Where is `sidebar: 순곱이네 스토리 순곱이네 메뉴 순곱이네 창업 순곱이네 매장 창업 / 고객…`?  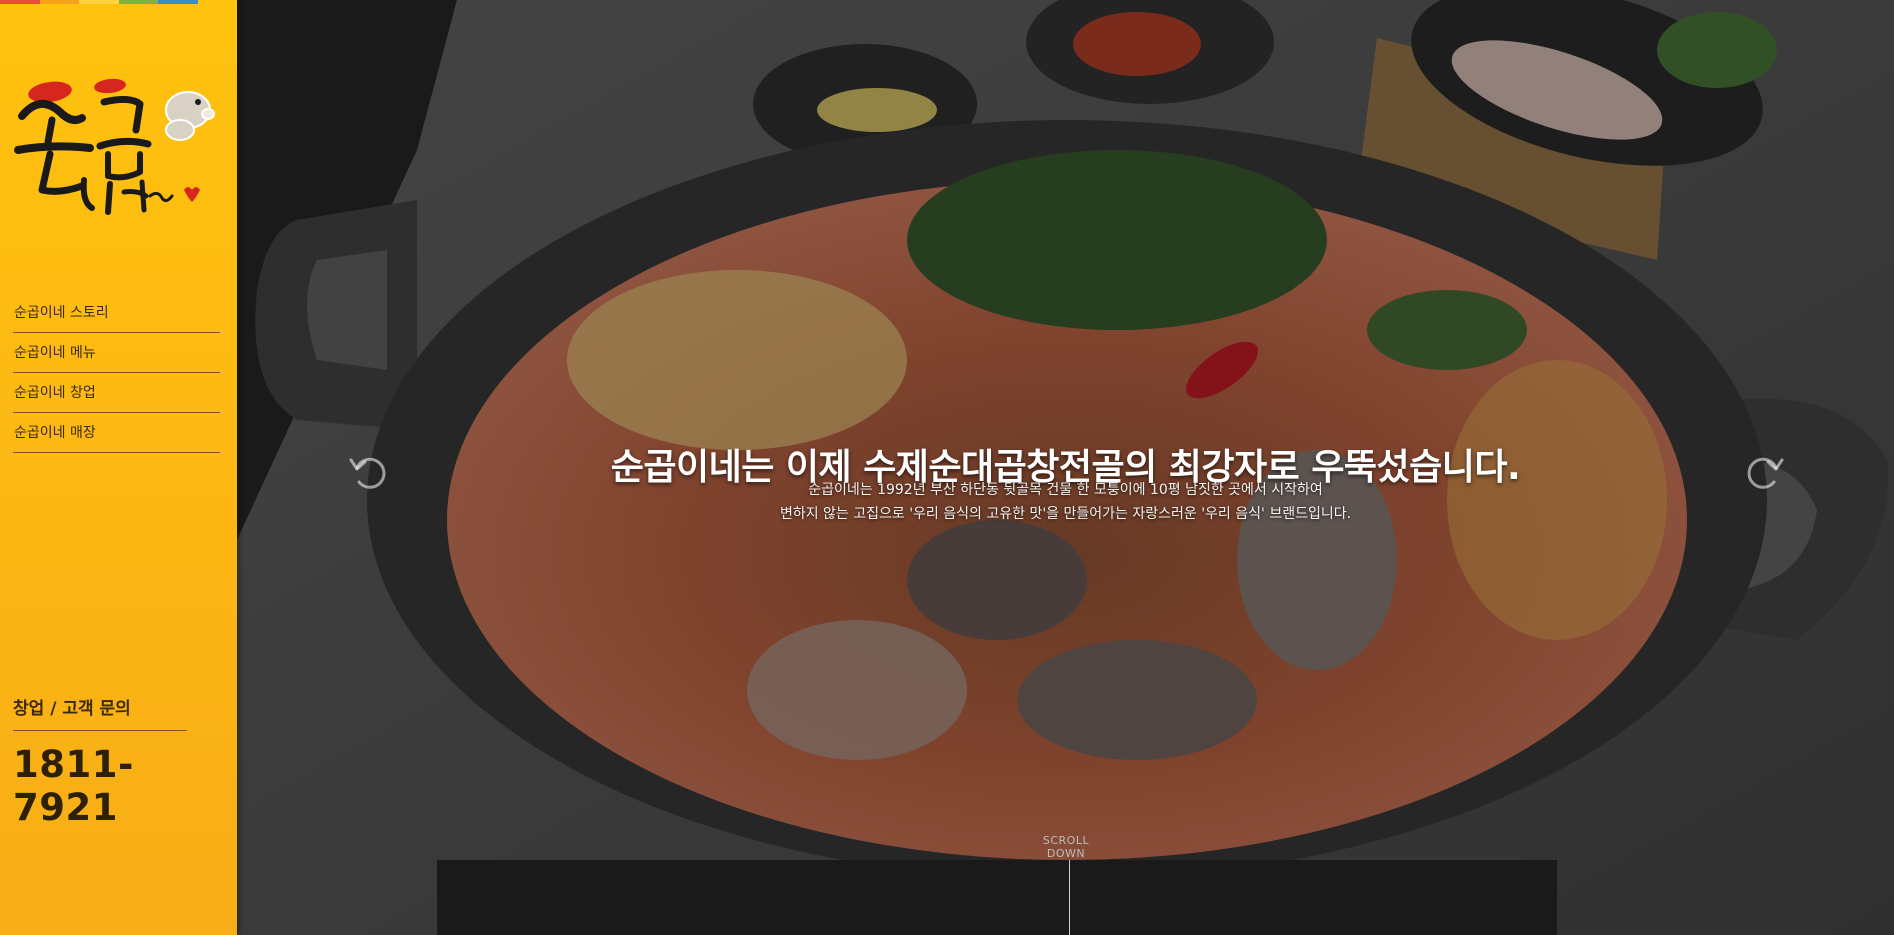
sidebar: 순곱이네 스토리 순곱이네 메뉴 순곱이네 창업 순곱이네 매장 창업 / 고객… is located at coordinates (118, 467).